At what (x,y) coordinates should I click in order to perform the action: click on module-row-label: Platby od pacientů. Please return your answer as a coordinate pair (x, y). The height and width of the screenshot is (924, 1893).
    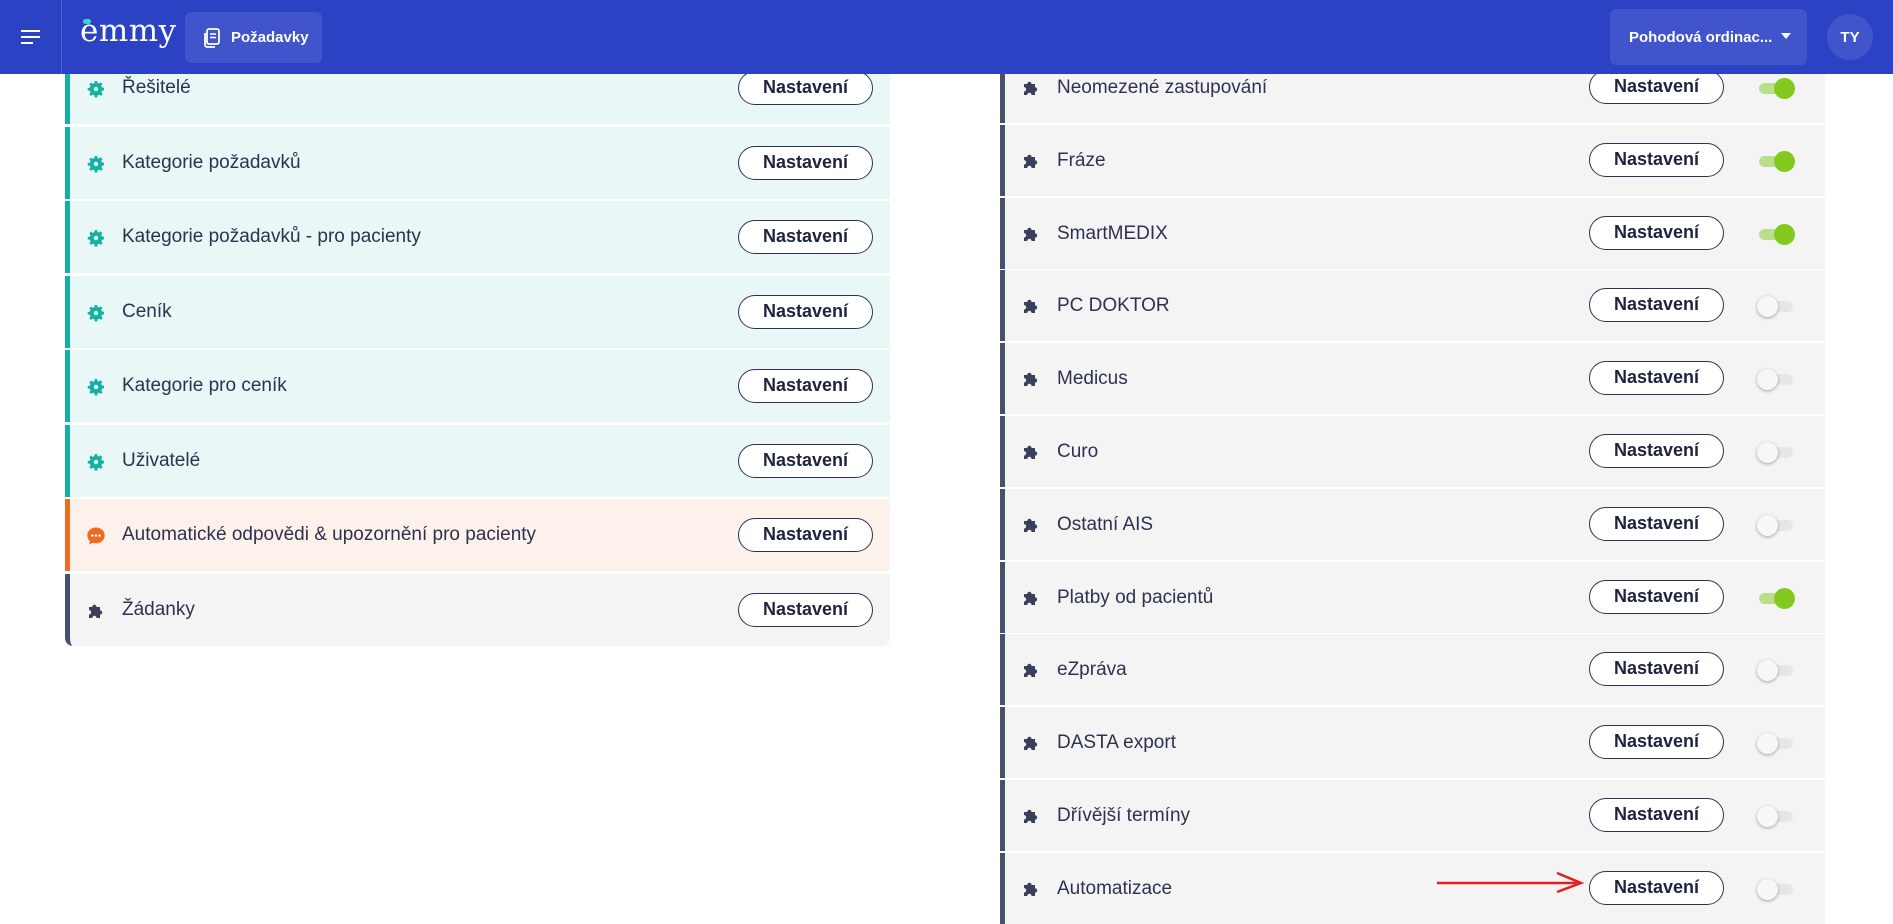
    Looking at the image, I should click on (1135, 597).